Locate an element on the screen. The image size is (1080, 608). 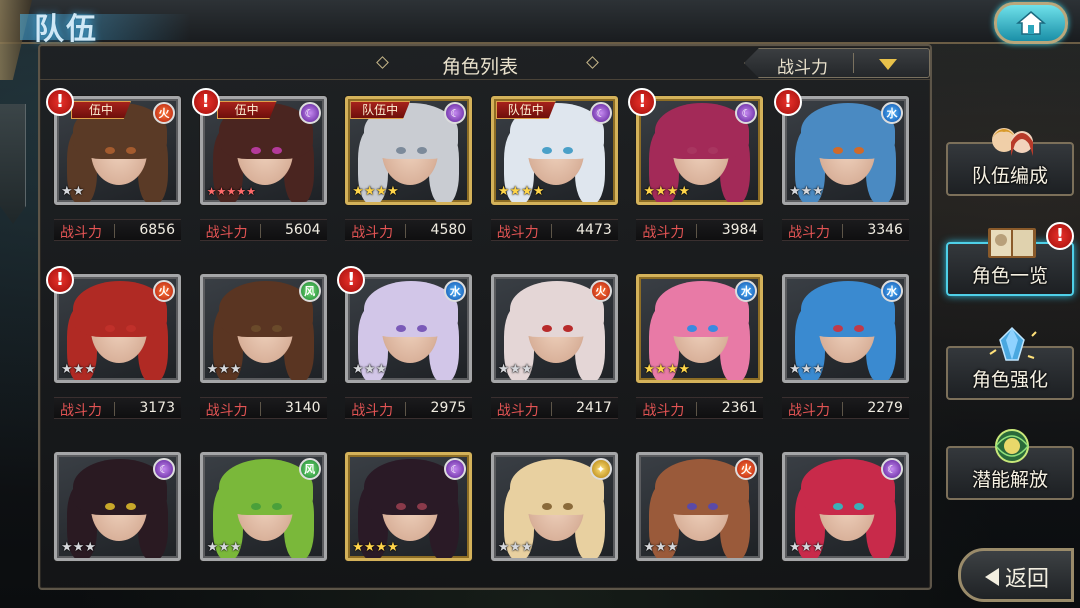
fire-element-icon: 火 is located at coordinates (164, 113).